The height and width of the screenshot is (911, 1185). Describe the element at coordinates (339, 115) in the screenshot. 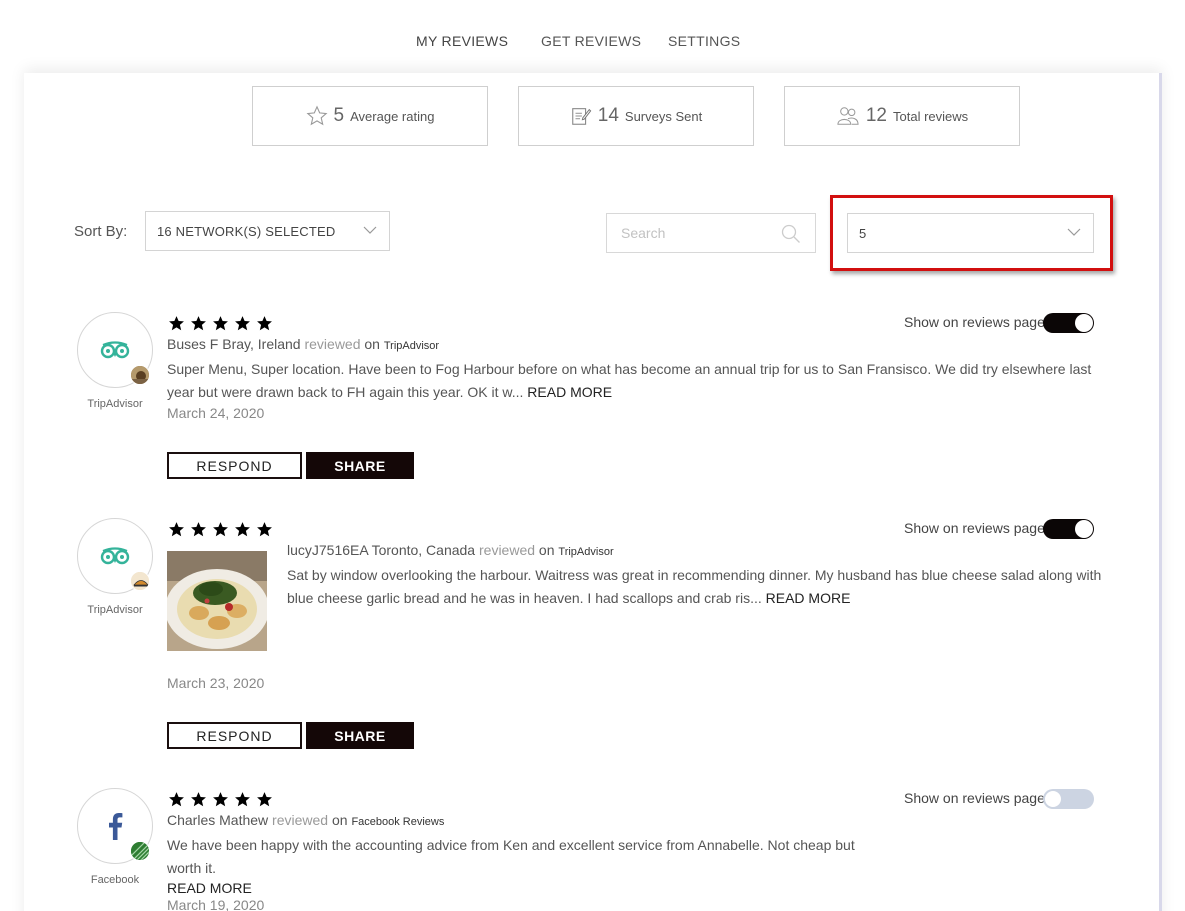

I see `average-rating-value: 5` at that location.